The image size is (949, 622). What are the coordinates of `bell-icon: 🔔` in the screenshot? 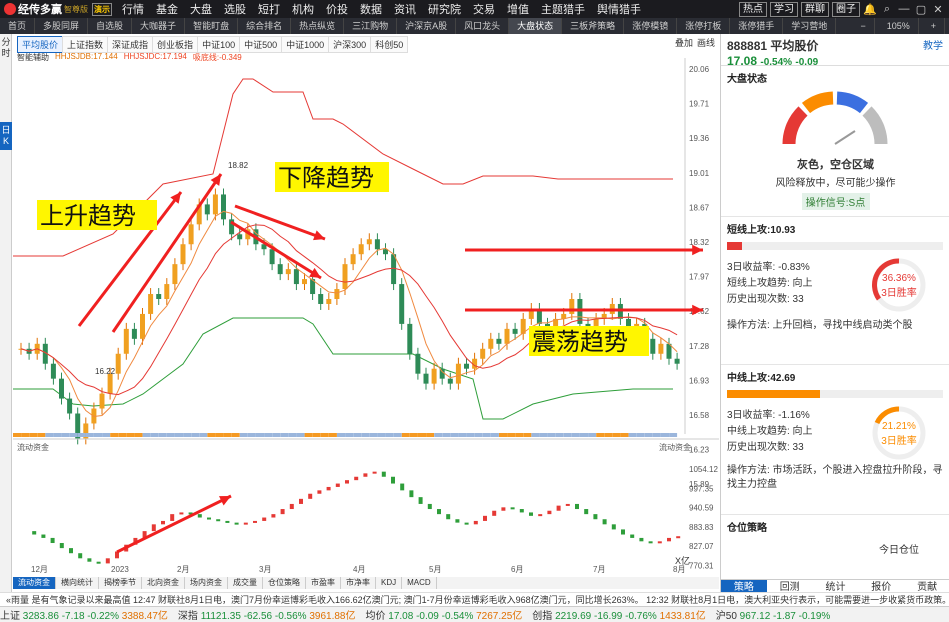 It's located at (870, 9).